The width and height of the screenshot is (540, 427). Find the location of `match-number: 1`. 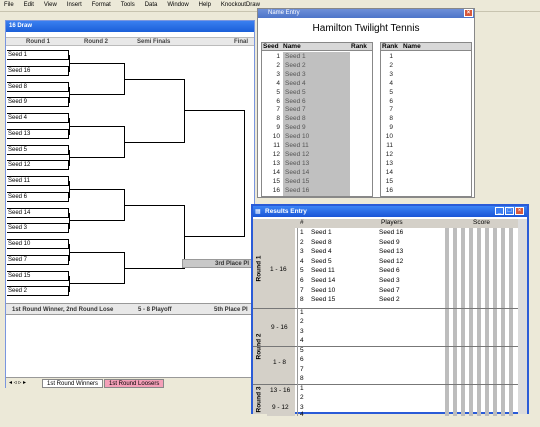

match-number: 1 is located at coordinates (302, 388).